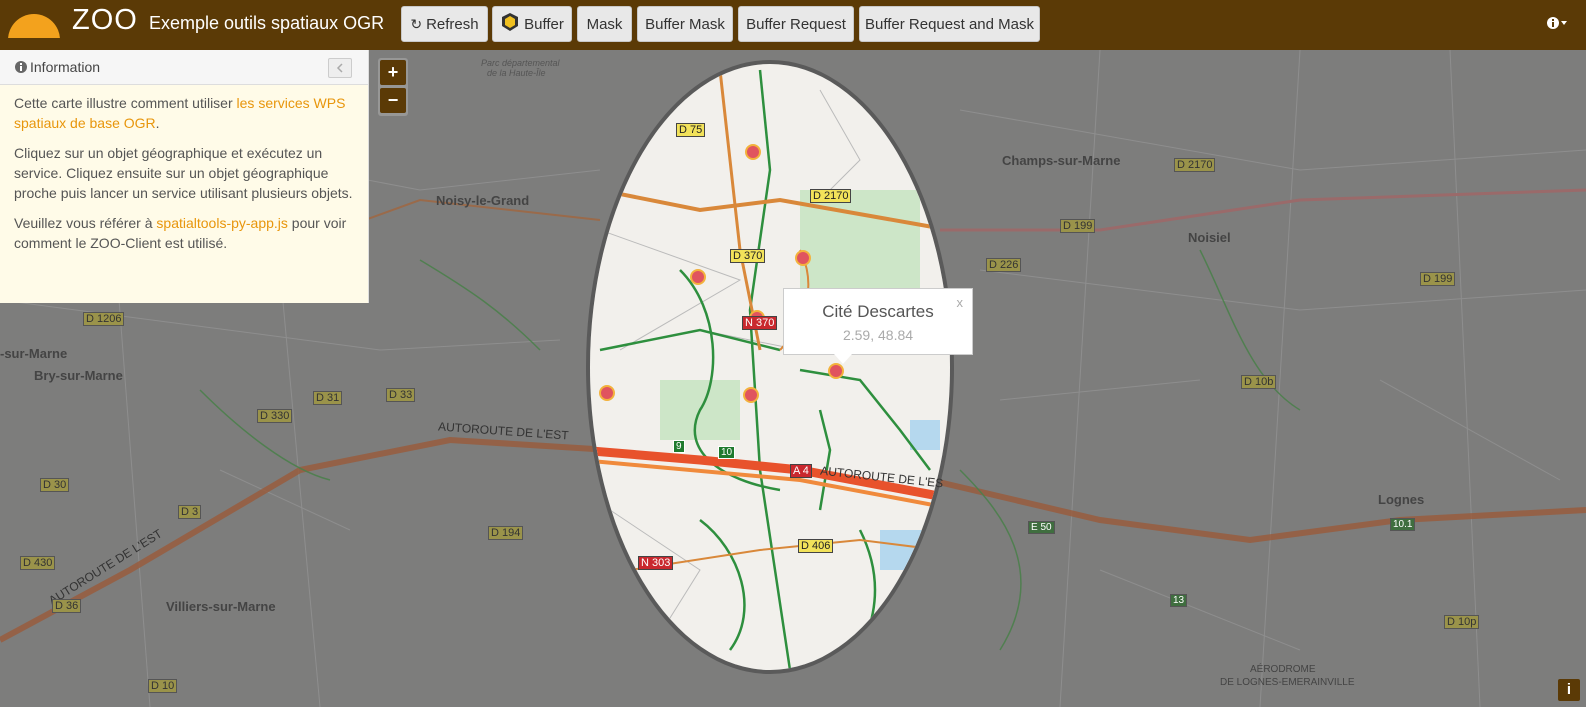 The width and height of the screenshot is (1586, 707). I want to click on place-label: Parc départemental, so click(520, 63).